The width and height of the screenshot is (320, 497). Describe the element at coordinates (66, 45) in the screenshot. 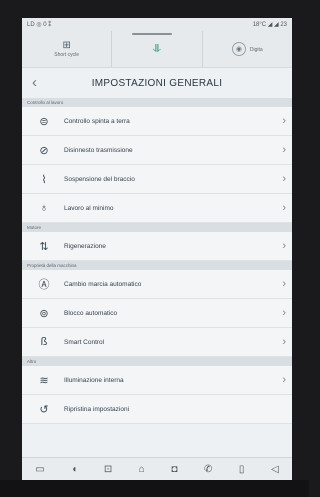

I see `grid-machine-icon: ⊞` at that location.